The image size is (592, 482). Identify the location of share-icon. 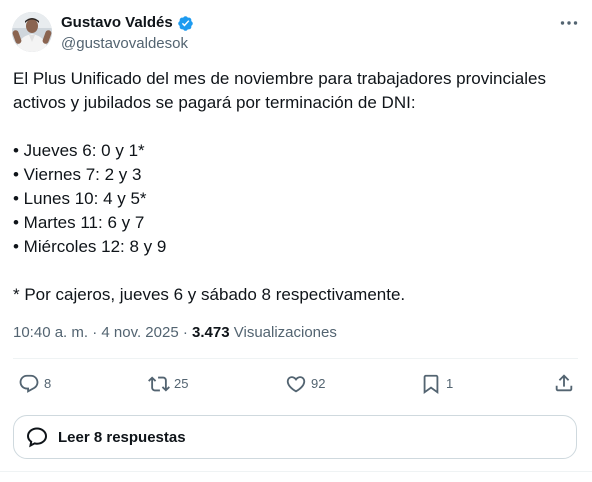
(564, 383).